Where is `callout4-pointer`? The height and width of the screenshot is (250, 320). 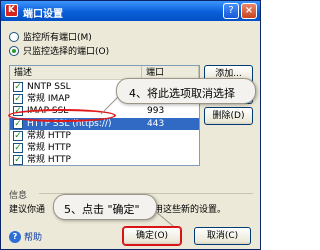 callout4-pointer is located at coordinates (110, 105).